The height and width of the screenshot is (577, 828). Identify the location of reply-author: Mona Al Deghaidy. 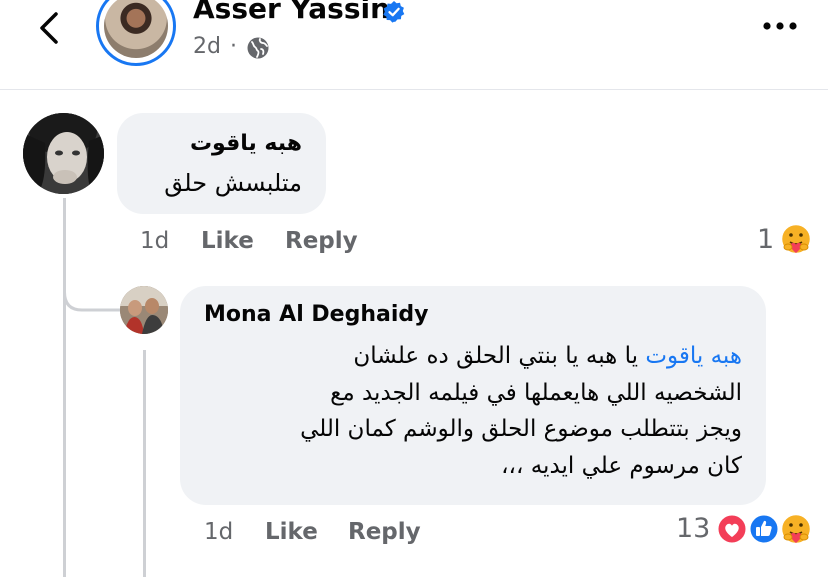
(316, 314).